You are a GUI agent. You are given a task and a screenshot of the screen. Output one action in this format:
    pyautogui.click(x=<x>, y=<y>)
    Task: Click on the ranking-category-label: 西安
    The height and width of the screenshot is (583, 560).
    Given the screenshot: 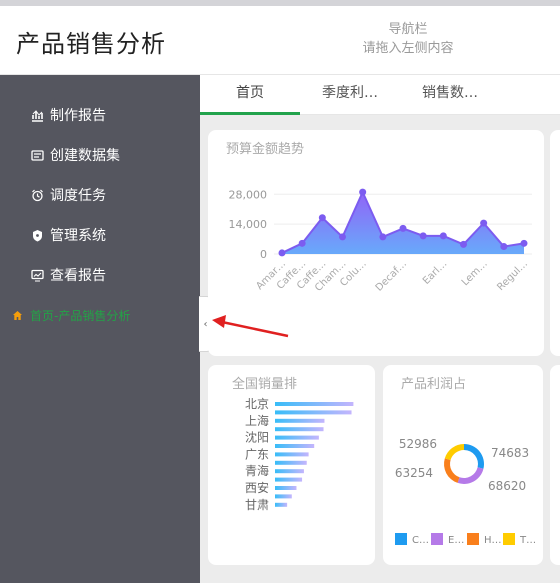 What is the action you would take?
    pyautogui.click(x=257, y=487)
    